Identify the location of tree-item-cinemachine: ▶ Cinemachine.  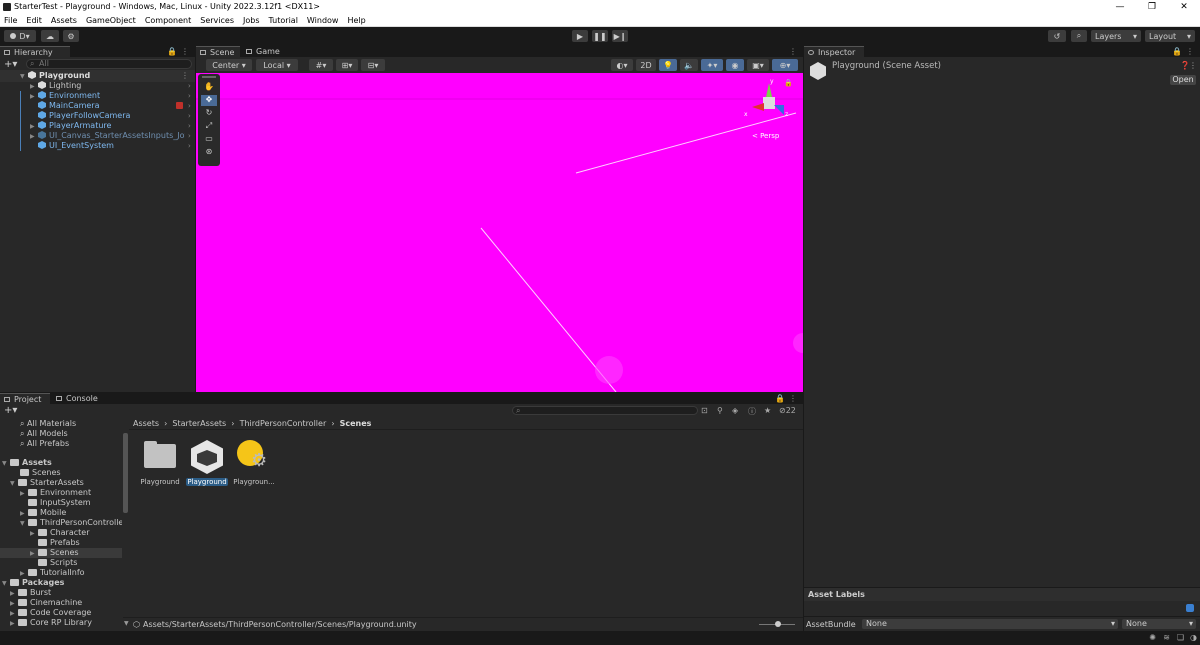
(46, 603).